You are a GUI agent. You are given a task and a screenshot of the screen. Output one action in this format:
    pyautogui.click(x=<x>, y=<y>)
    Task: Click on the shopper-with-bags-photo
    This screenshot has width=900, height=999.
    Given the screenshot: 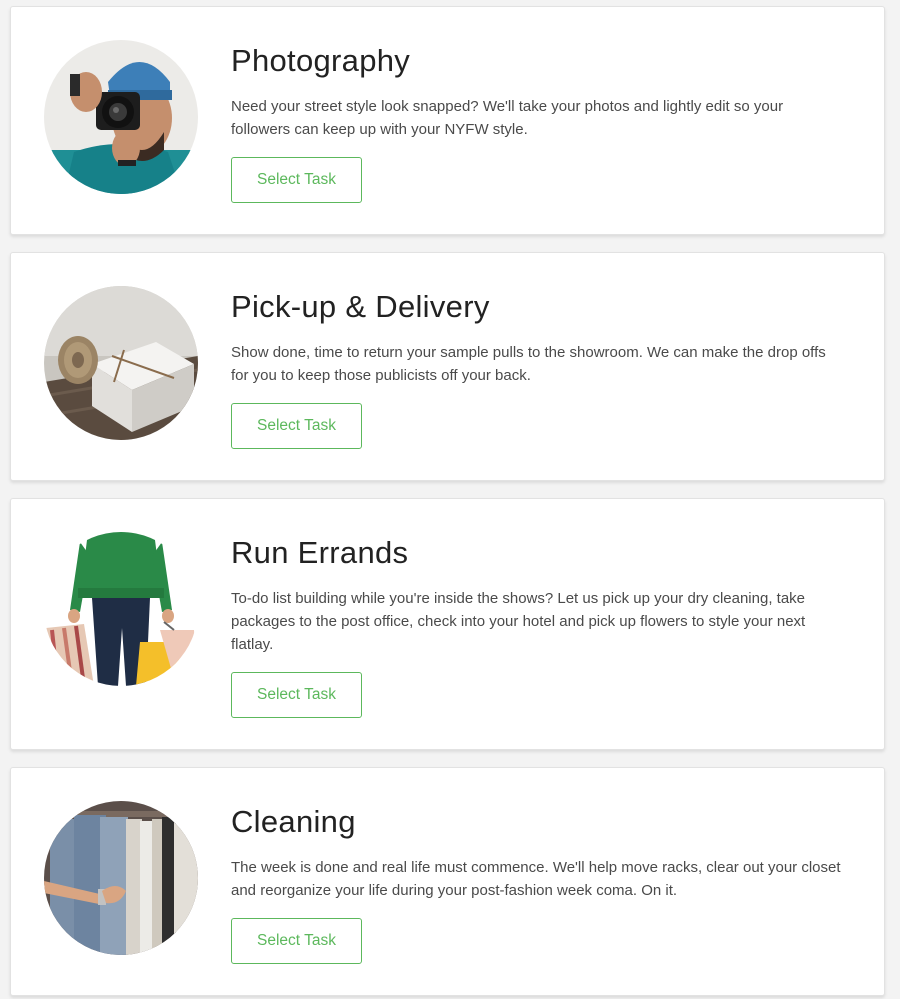 What is the action you would take?
    pyautogui.click(x=121, y=609)
    